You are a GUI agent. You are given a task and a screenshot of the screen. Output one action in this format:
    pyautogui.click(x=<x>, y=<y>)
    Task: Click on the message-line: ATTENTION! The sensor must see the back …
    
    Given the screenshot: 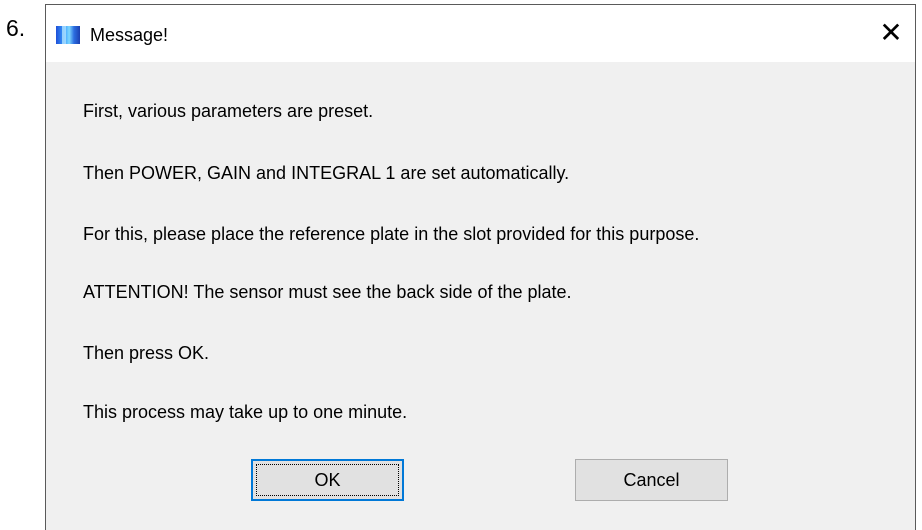 What is the action you would take?
    pyautogui.click(x=327, y=292)
    